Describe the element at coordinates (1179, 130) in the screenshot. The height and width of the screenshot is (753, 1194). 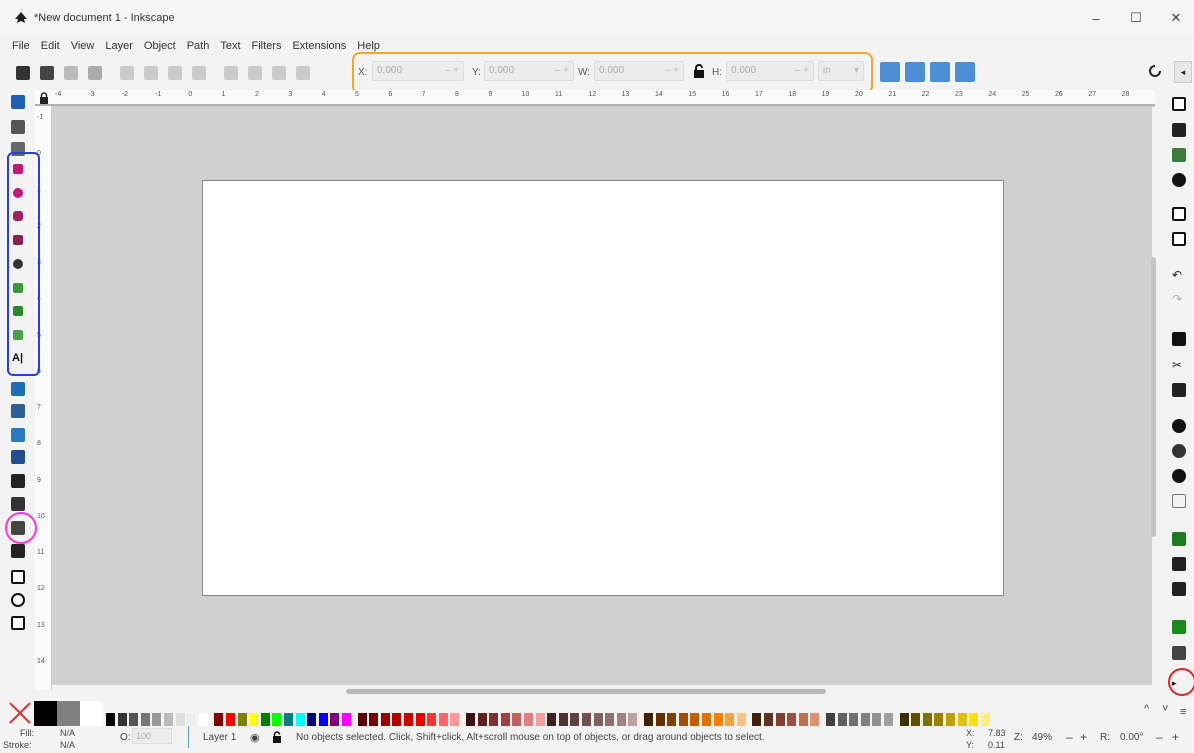
I see `open-icon` at that location.